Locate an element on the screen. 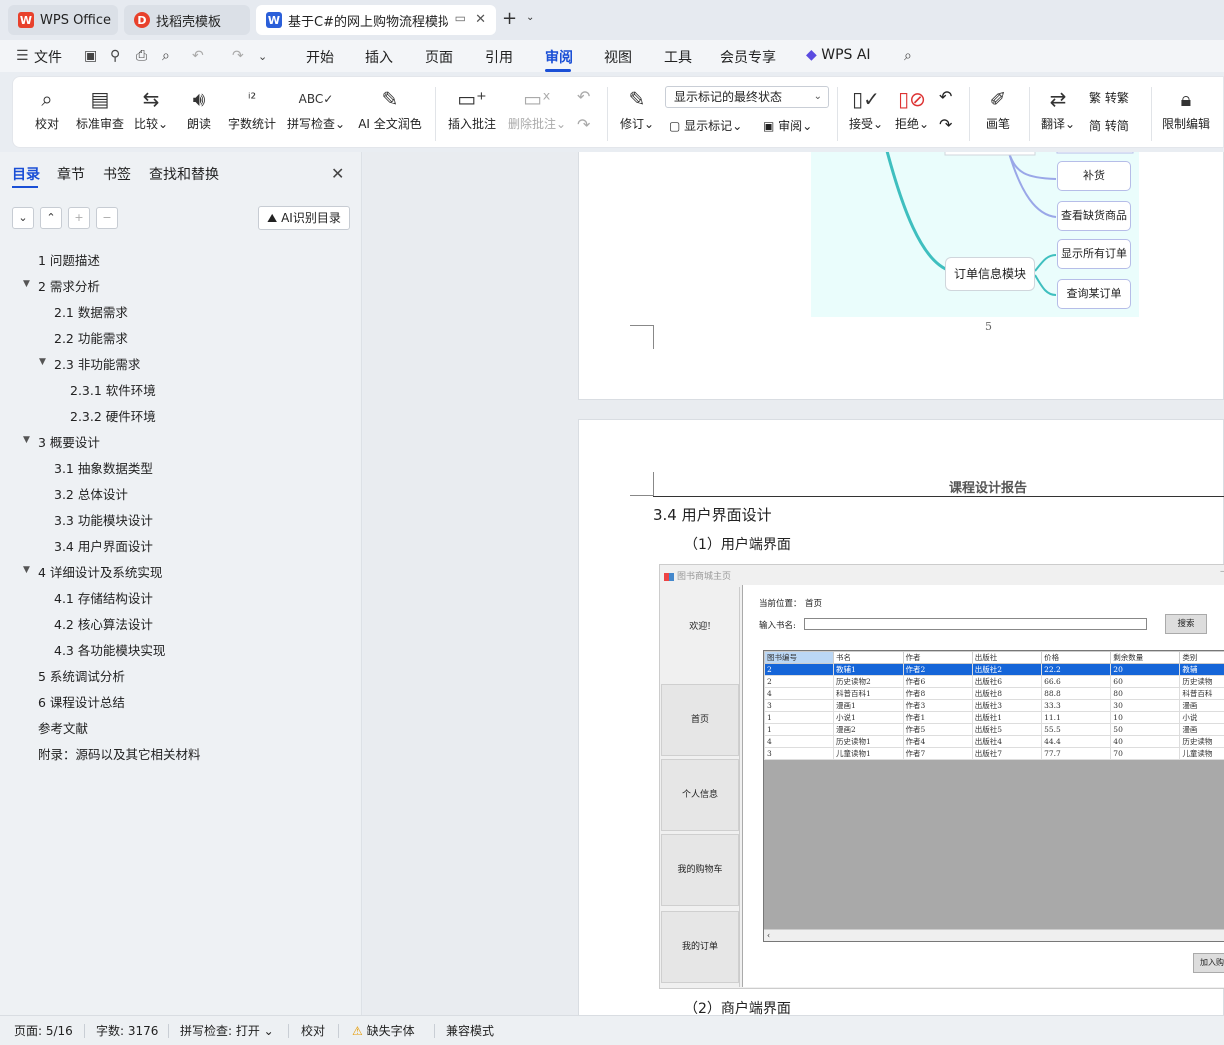 The height and width of the screenshot is (1045, 1224). page-indicator: 页面: 5/16 is located at coordinates (43, 1030).